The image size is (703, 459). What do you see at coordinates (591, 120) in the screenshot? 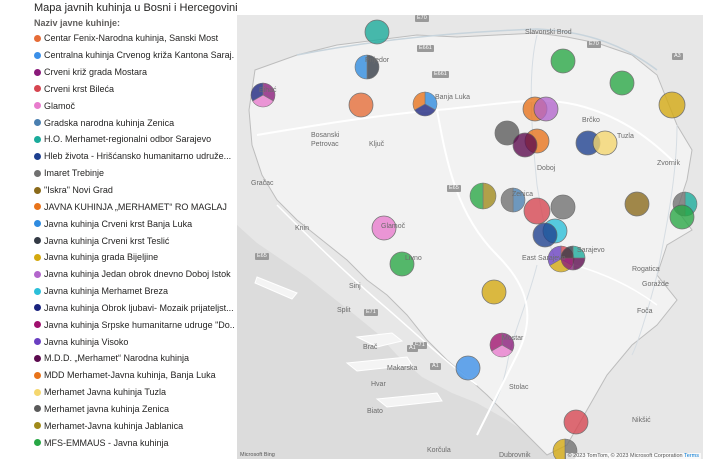
I see `map-place-label: Brčko` at bounding box center [591, 120].